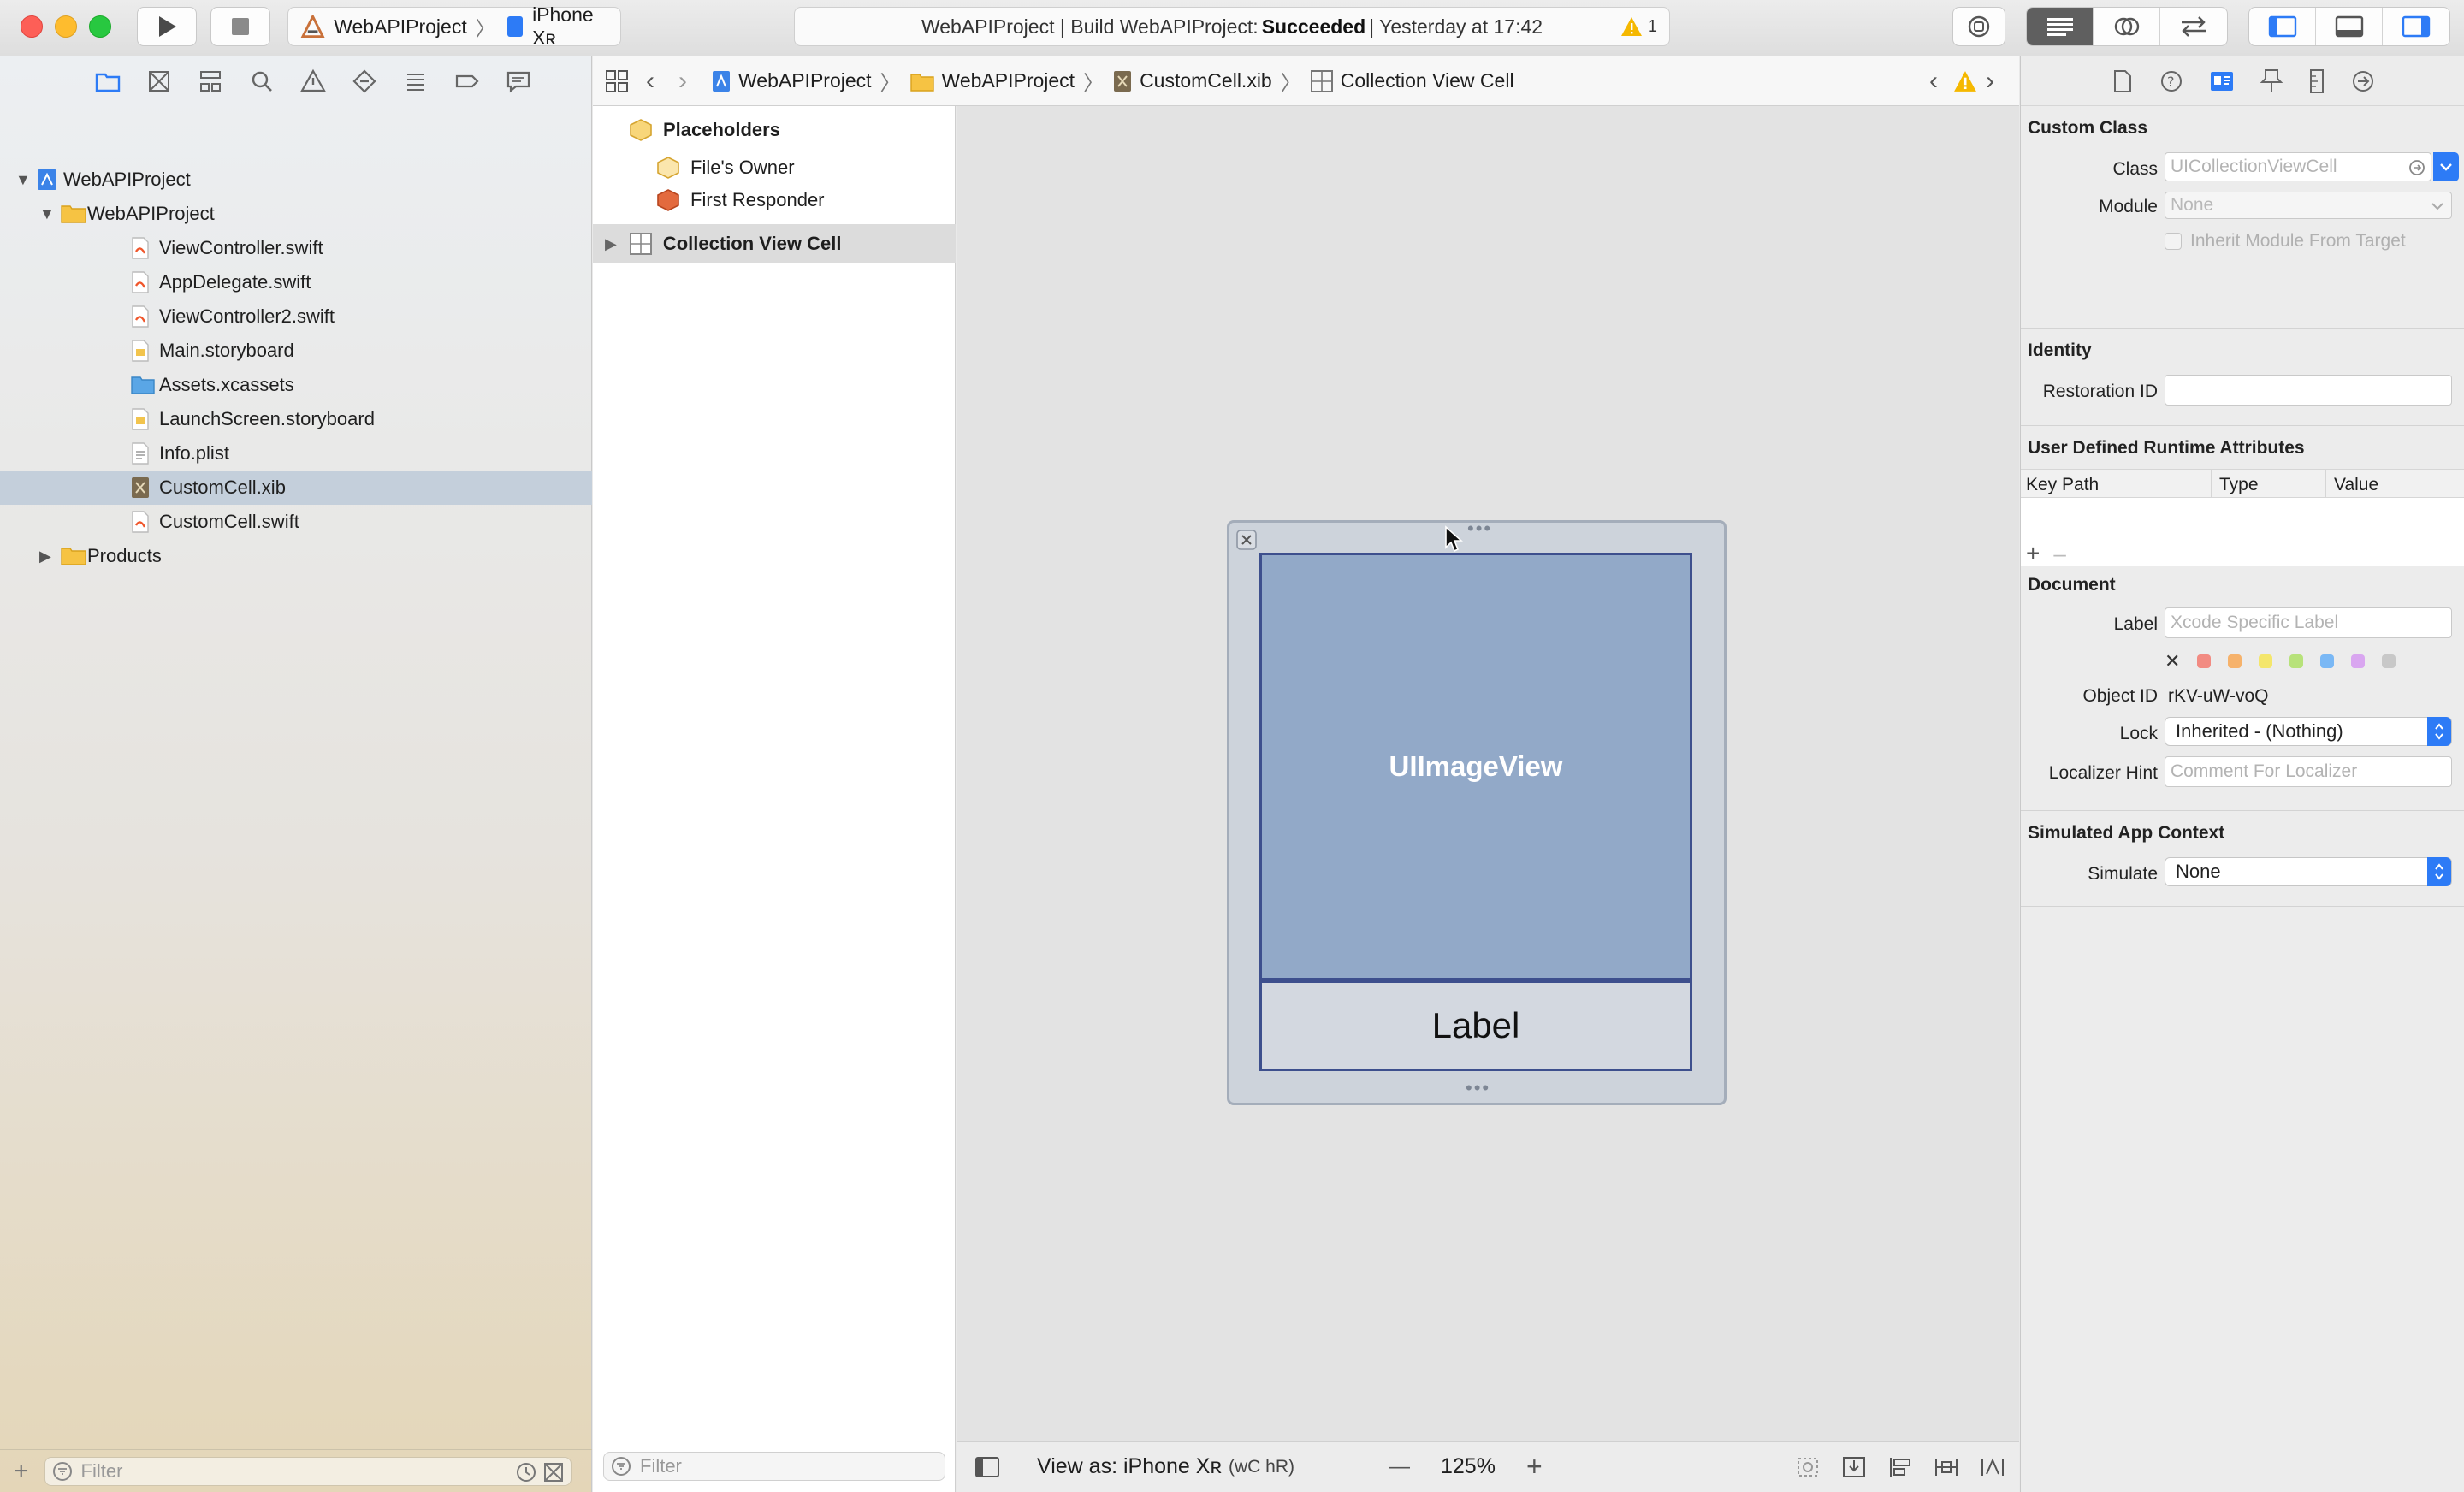  What do you see at coordinates (992, 80) in the screenshot?
I see `breadcrumb-group: WebAPIProject` at bounding box center [992, 80].